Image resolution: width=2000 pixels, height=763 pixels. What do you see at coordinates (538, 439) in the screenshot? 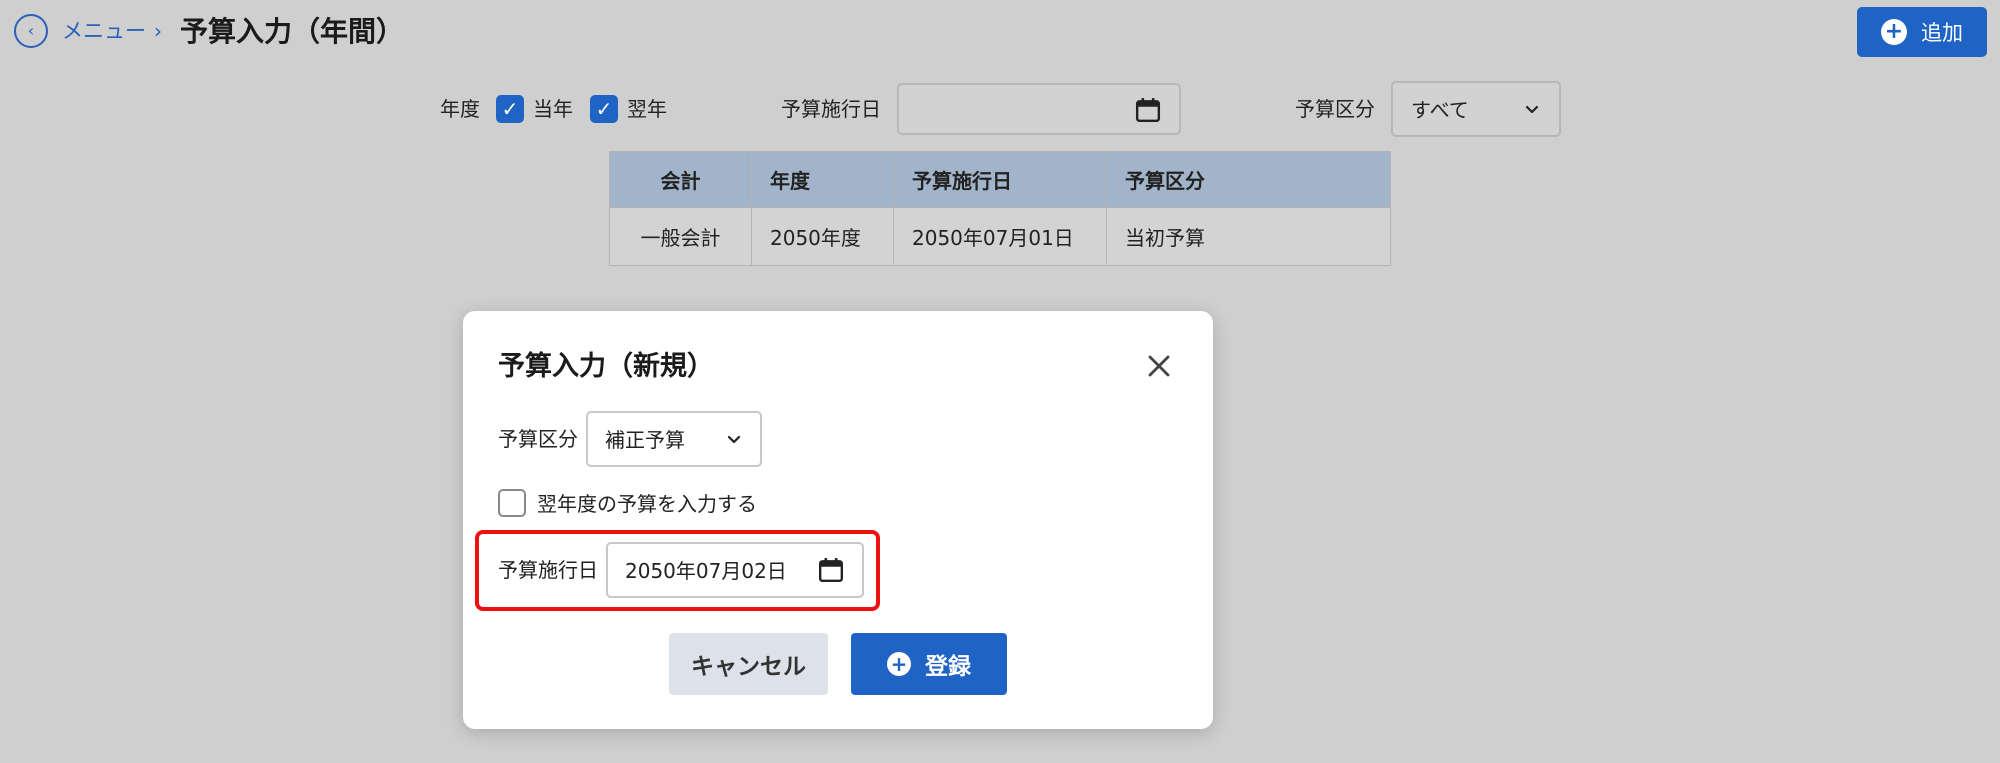
I see `modal-category-label: 予算区分` at bounding box center [538, 439].